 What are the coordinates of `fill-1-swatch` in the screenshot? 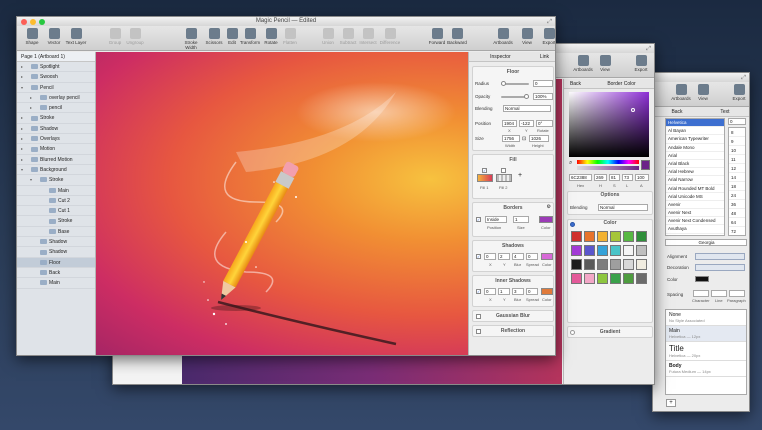 It's located at (485, 178).